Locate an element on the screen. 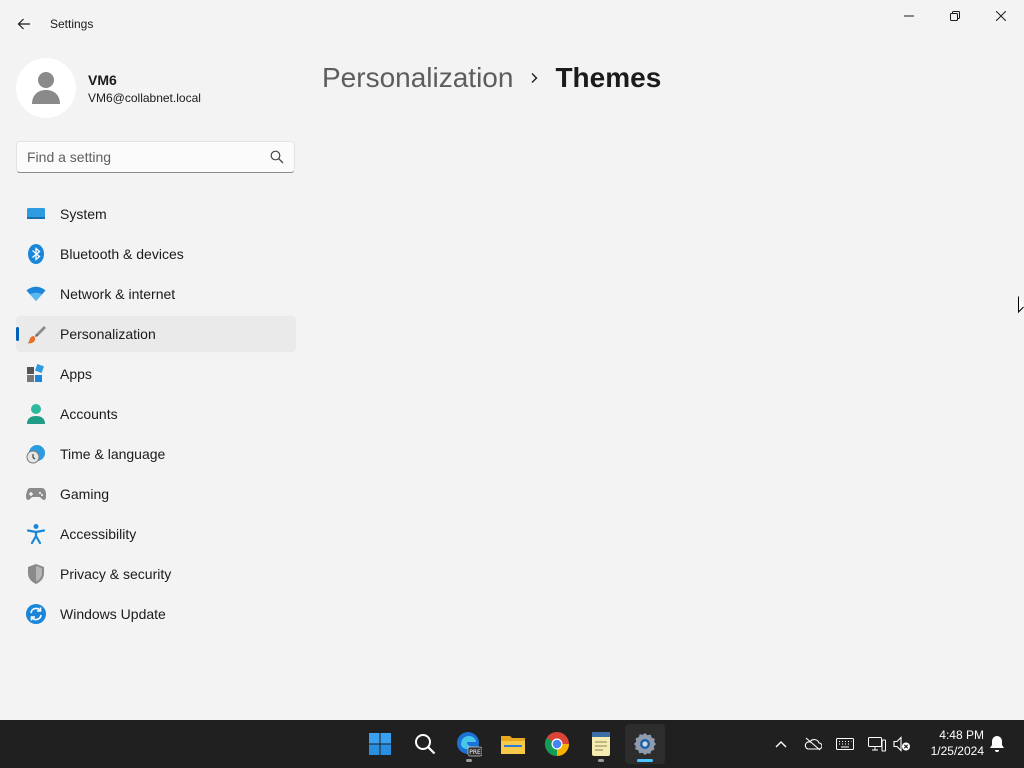  page-title: Themes is located at coordinates (608, 77).